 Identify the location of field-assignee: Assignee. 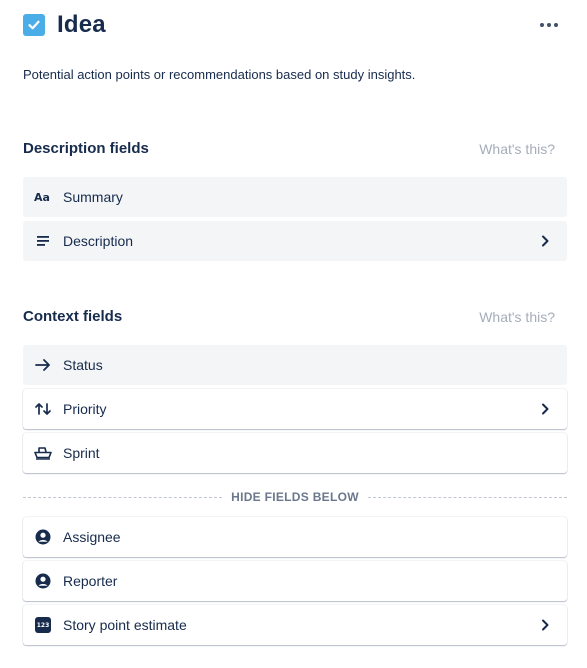
(295, 537).